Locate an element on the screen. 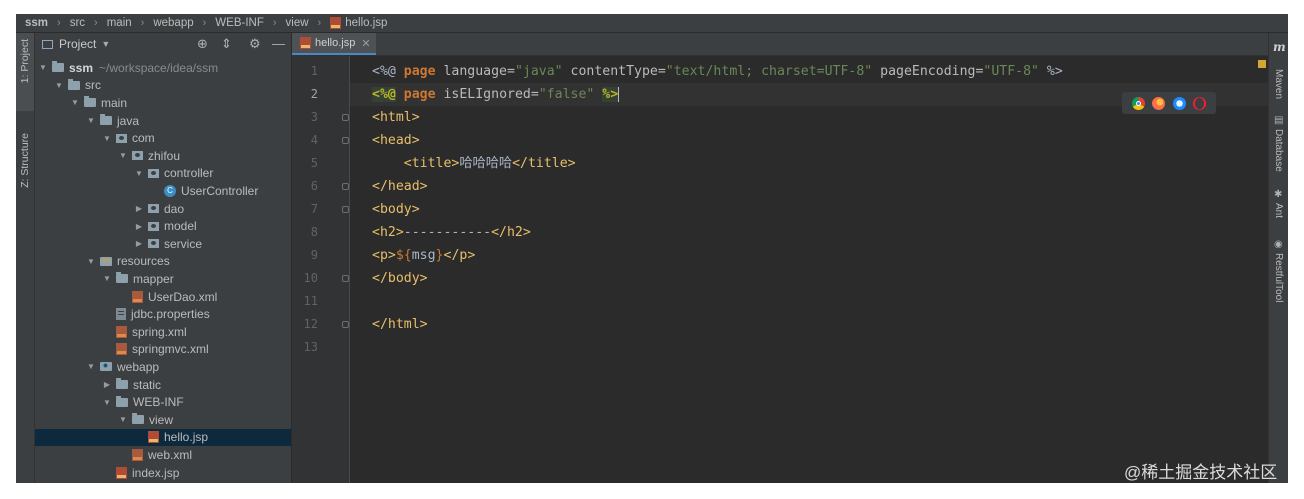 The image size is (1304, 499). tree-item: ▶jdbc.properties is located at coordinates (163, 314).